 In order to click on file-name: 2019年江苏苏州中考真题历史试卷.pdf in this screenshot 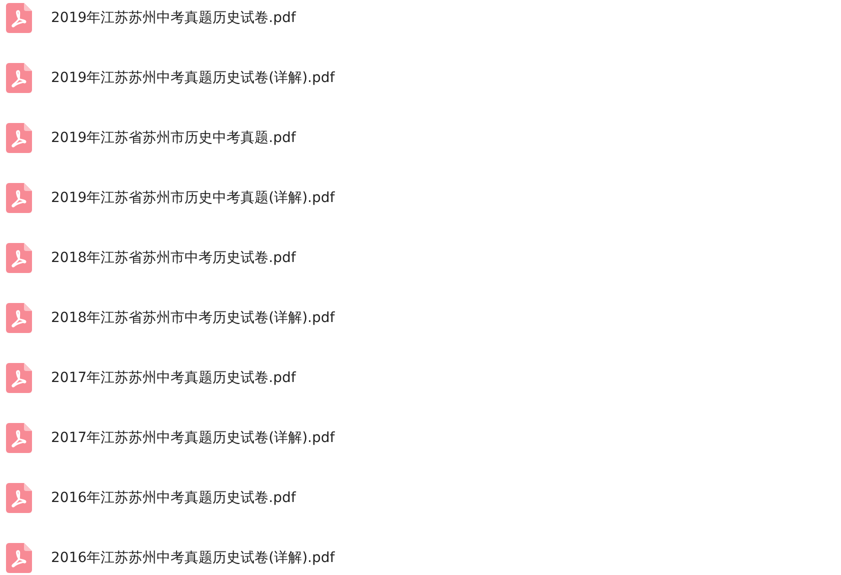, I will do `click(173, 18)`.